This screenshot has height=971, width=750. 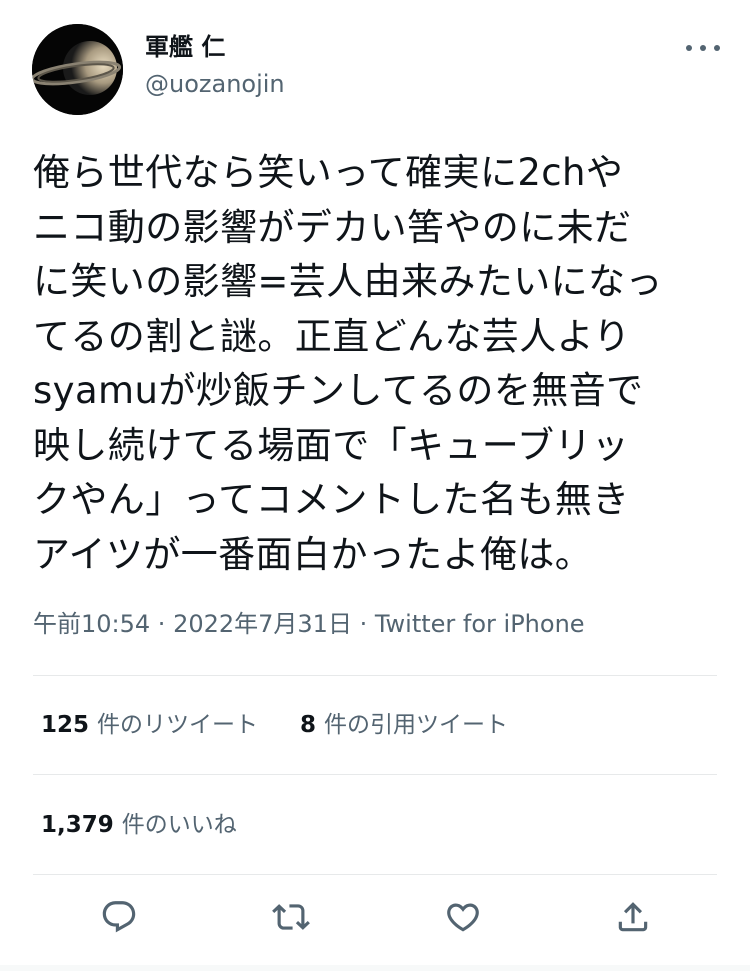 I want to click on retweets-label: 件のリツイート, so click(x=178, y=725).